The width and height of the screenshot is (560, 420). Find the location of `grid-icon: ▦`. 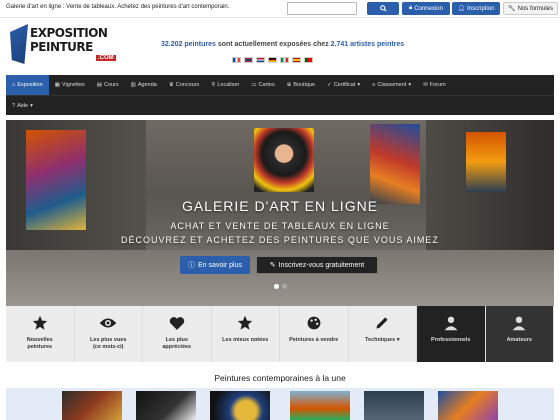

grid-icon: ▦ is located at coordinates (57, 85).